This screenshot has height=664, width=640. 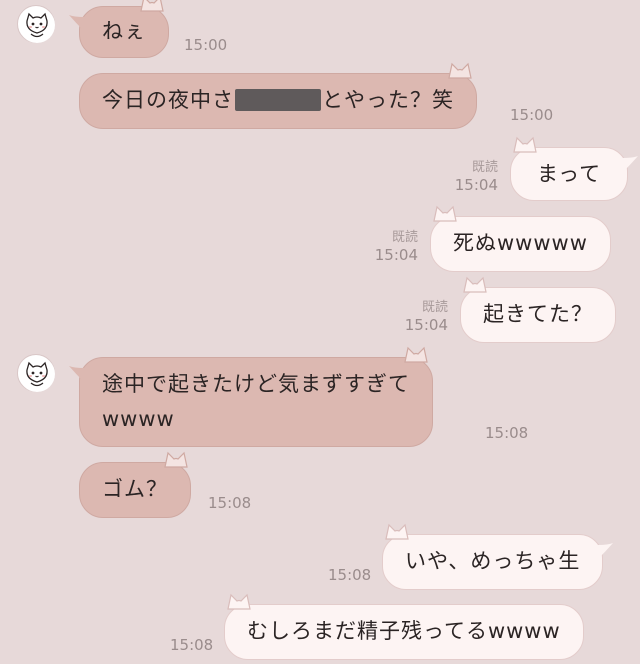 What do you see at coordinates (569, 174) in the screenshot?
I see `message-text: まって` at bounding box center [569, 174].